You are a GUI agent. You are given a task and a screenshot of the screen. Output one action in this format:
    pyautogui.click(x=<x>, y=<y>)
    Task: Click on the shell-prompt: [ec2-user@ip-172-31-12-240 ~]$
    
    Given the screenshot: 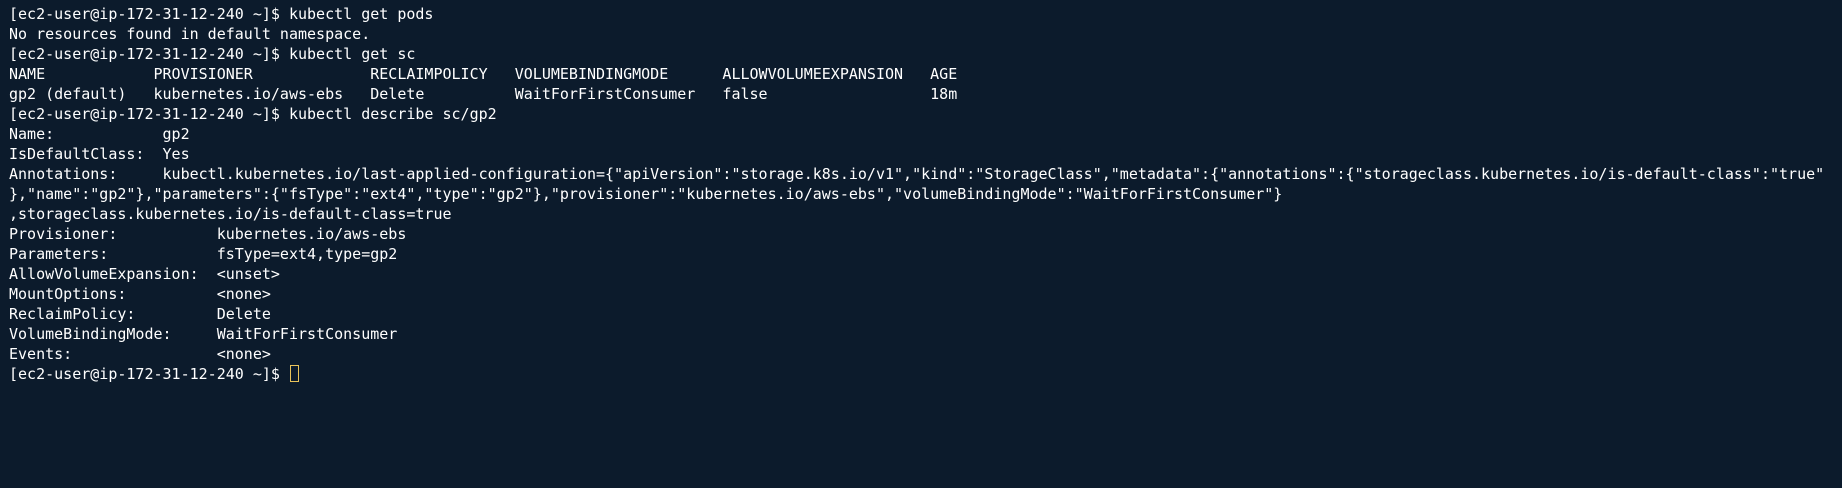 What is the action you would take?
    pyautogui.click(x=149, y=374)
    